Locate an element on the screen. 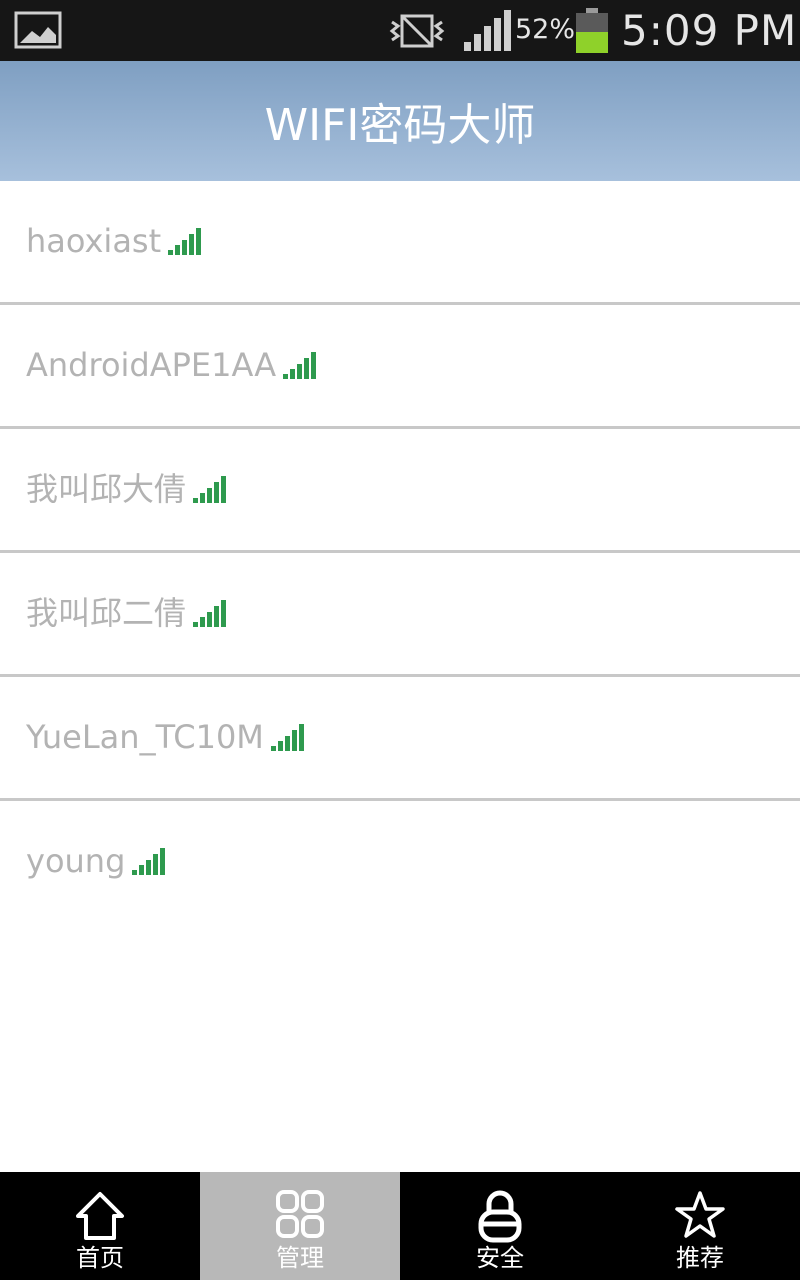 The image size is (800, 1280). signal-icon is located at coordinates (487, 30).